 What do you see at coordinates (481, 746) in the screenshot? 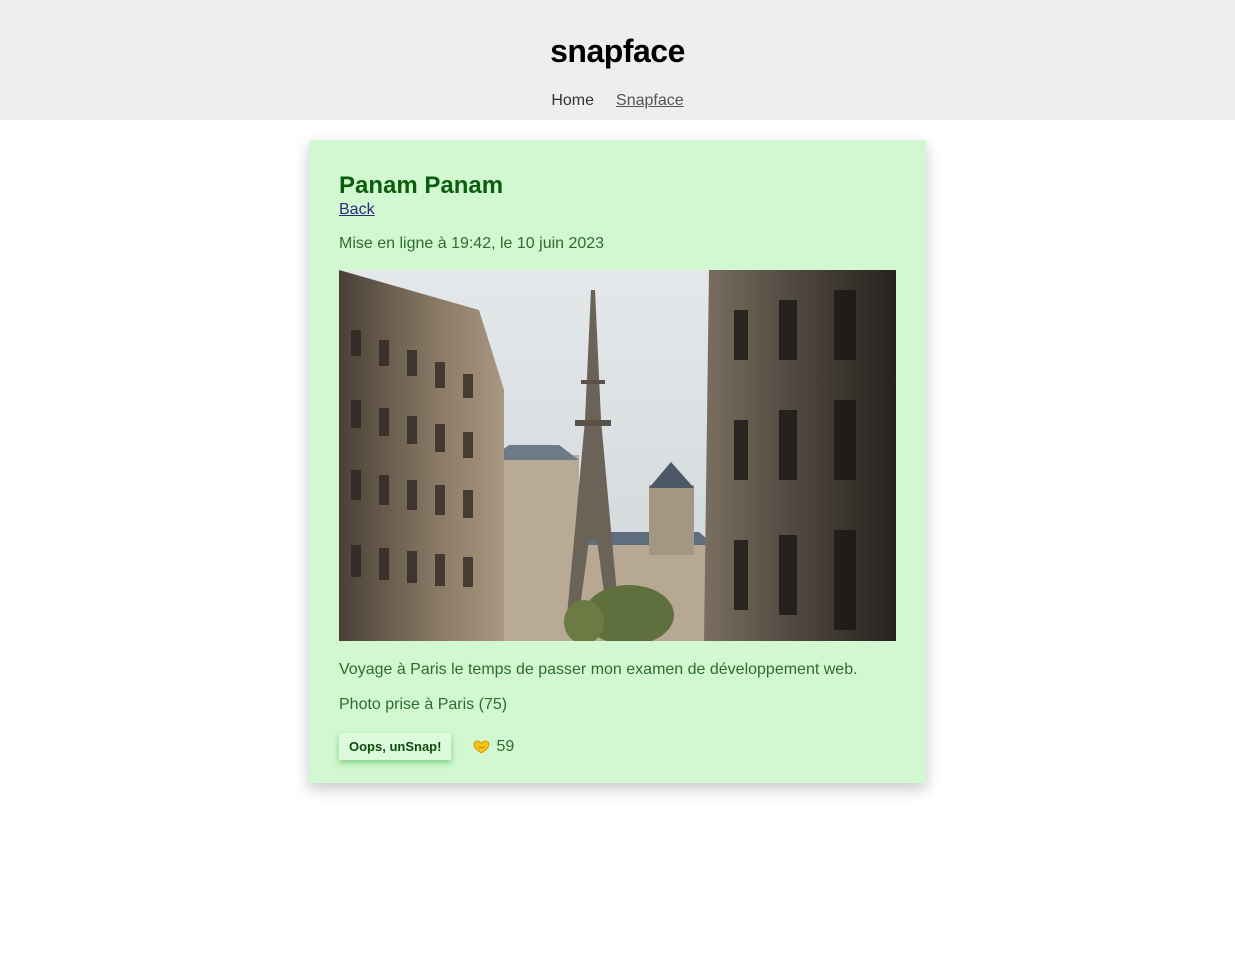
I see `heart-hands-icon` at bounding box center [481, 746].